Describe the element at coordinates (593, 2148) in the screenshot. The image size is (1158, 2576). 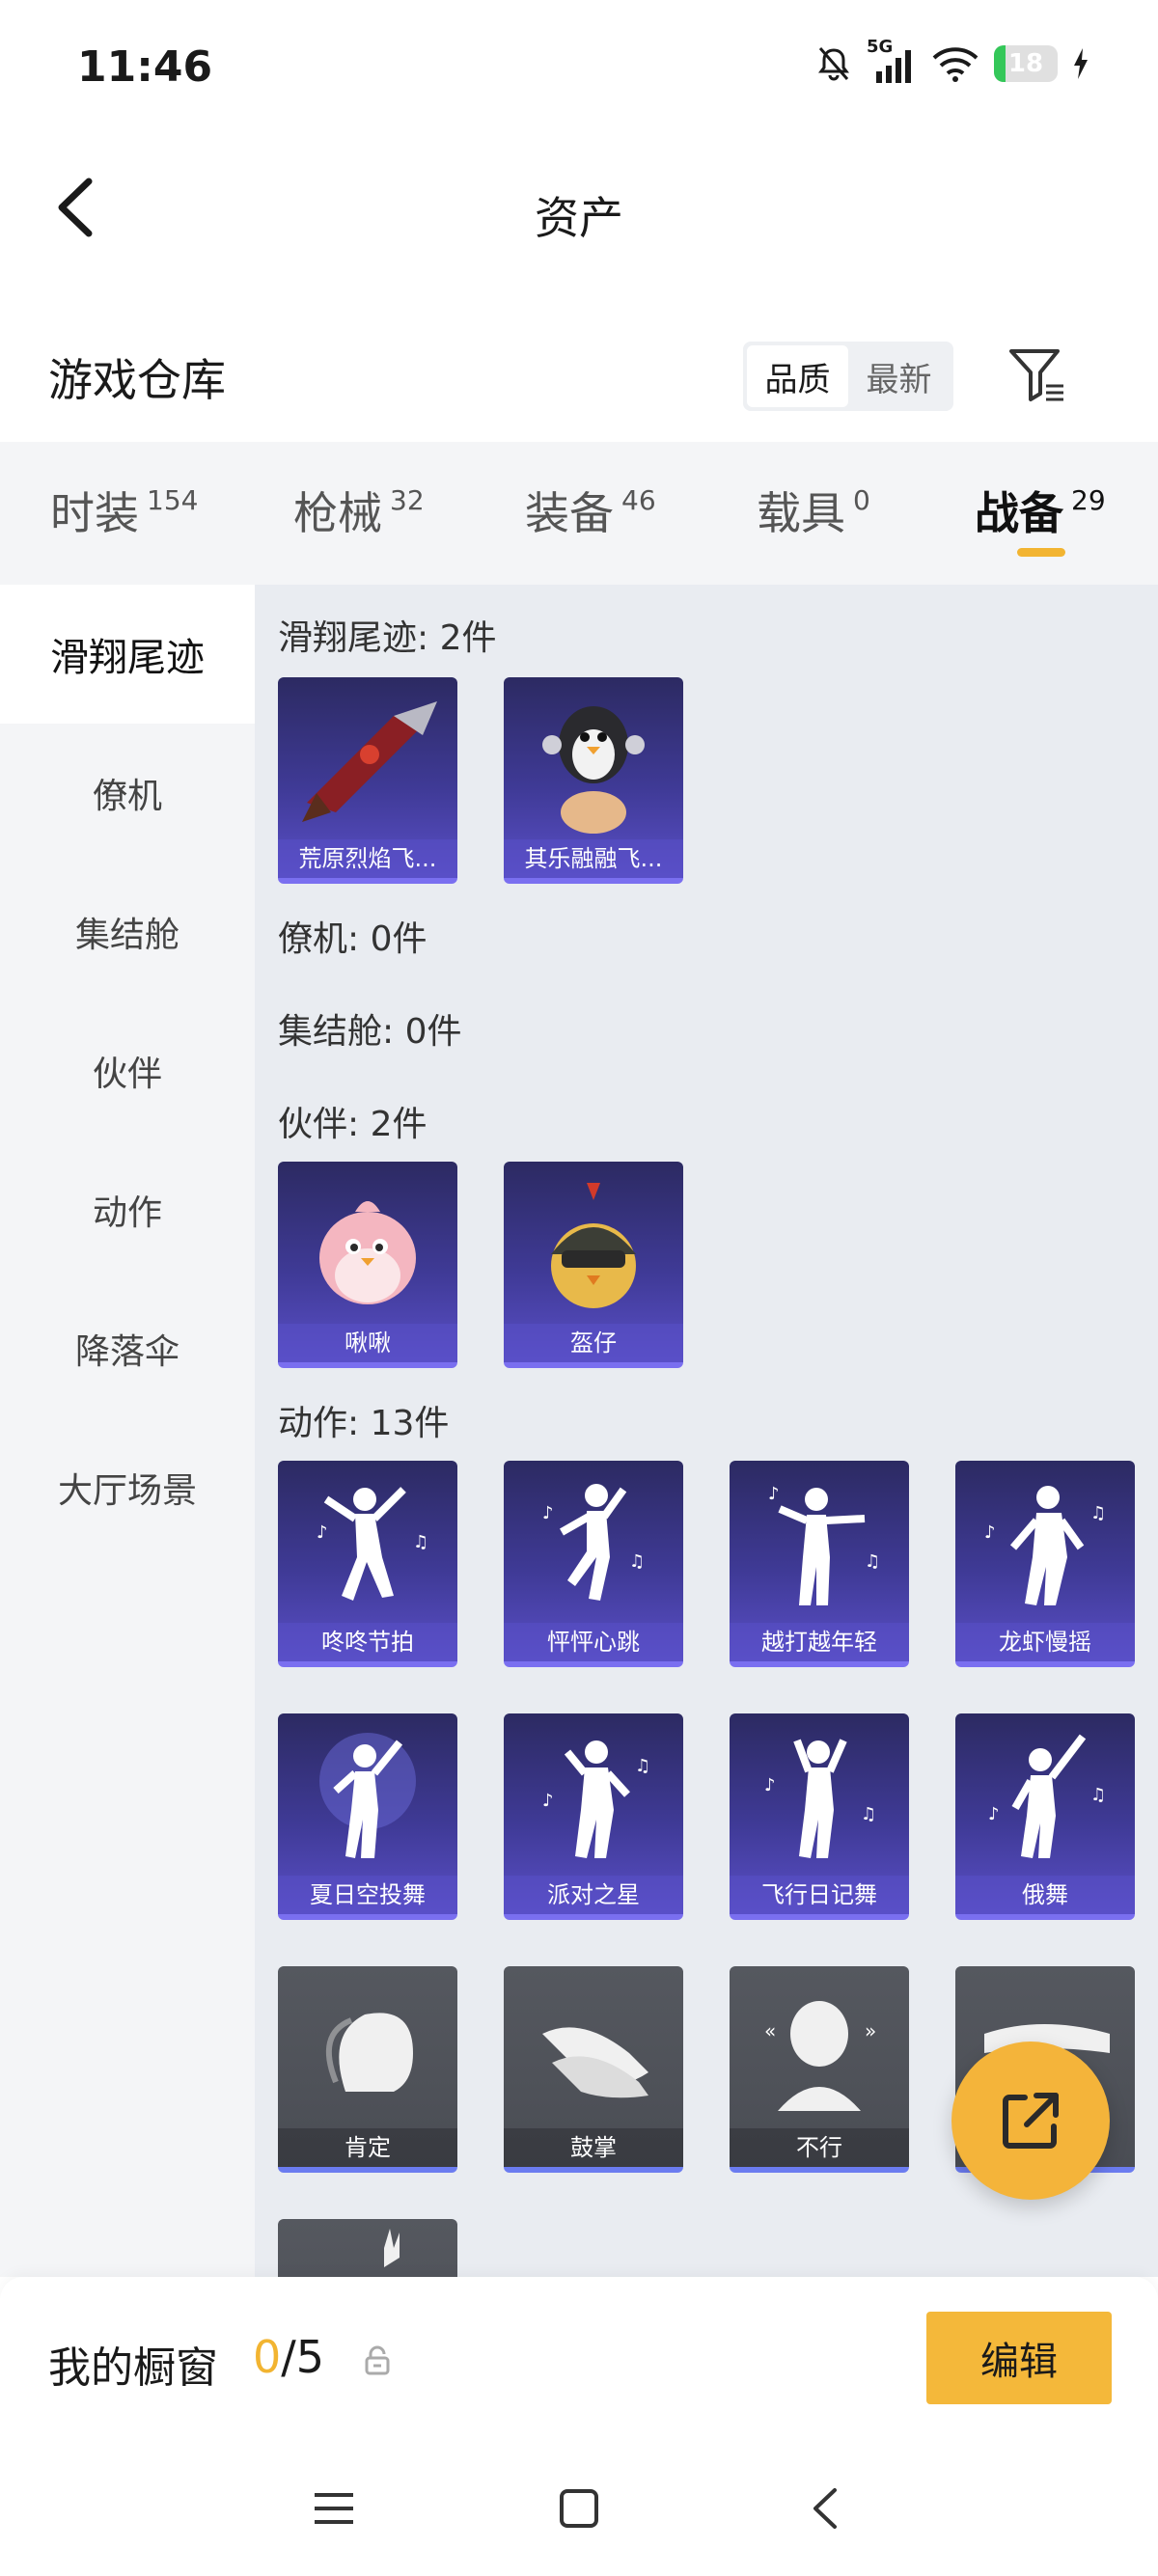
I see `item-name: 鼓掌` at that location.